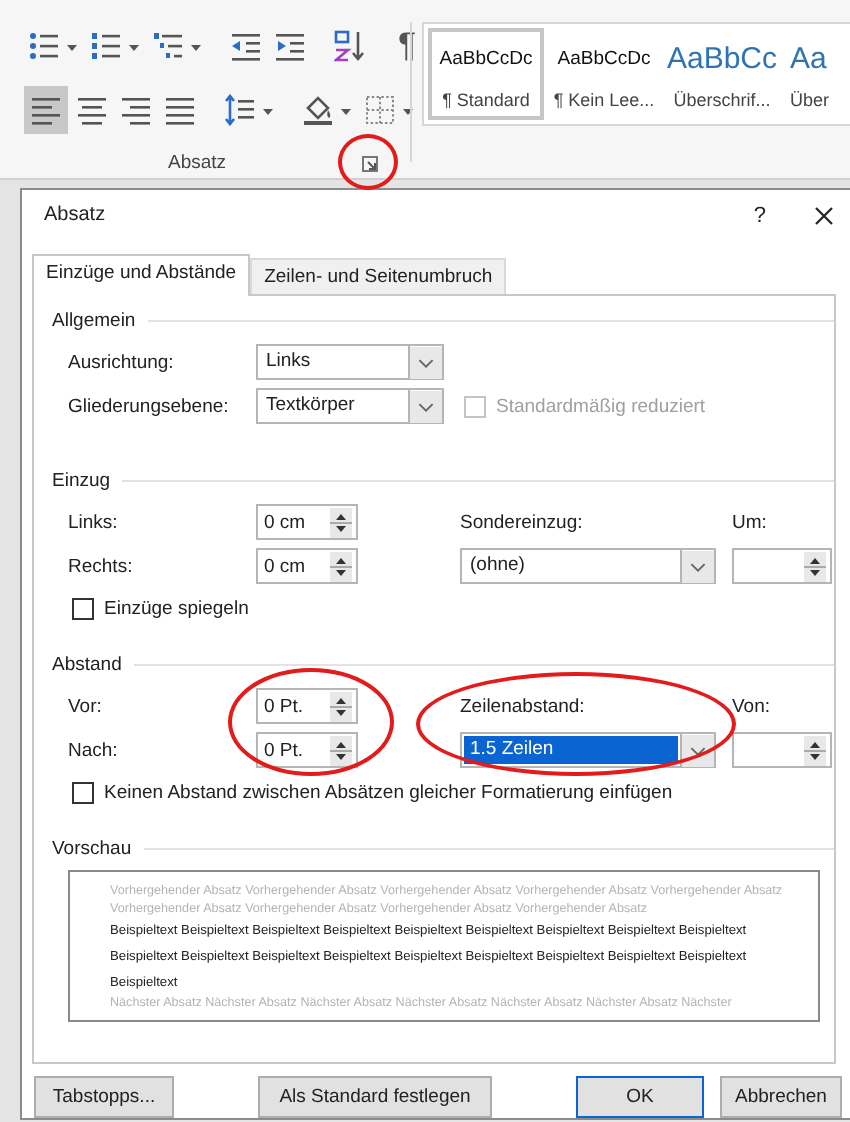 This screenshot has height=1122, width=850. I want to click on field-label: Zeilenabstand:, so click(523, 707).